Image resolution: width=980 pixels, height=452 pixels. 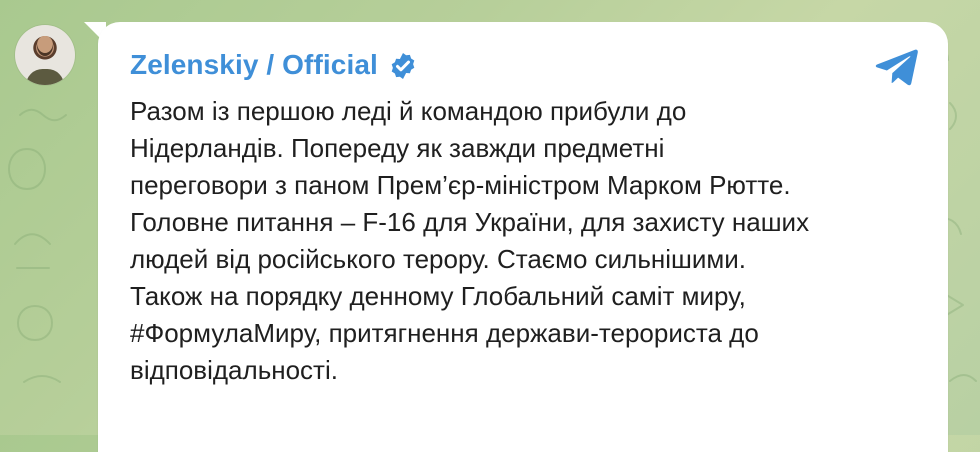 What do you see at coordinates (254, 65) in the screenshot?
I see `channel-name: Zelenskiy / Official` at bounding box center [254, 65].